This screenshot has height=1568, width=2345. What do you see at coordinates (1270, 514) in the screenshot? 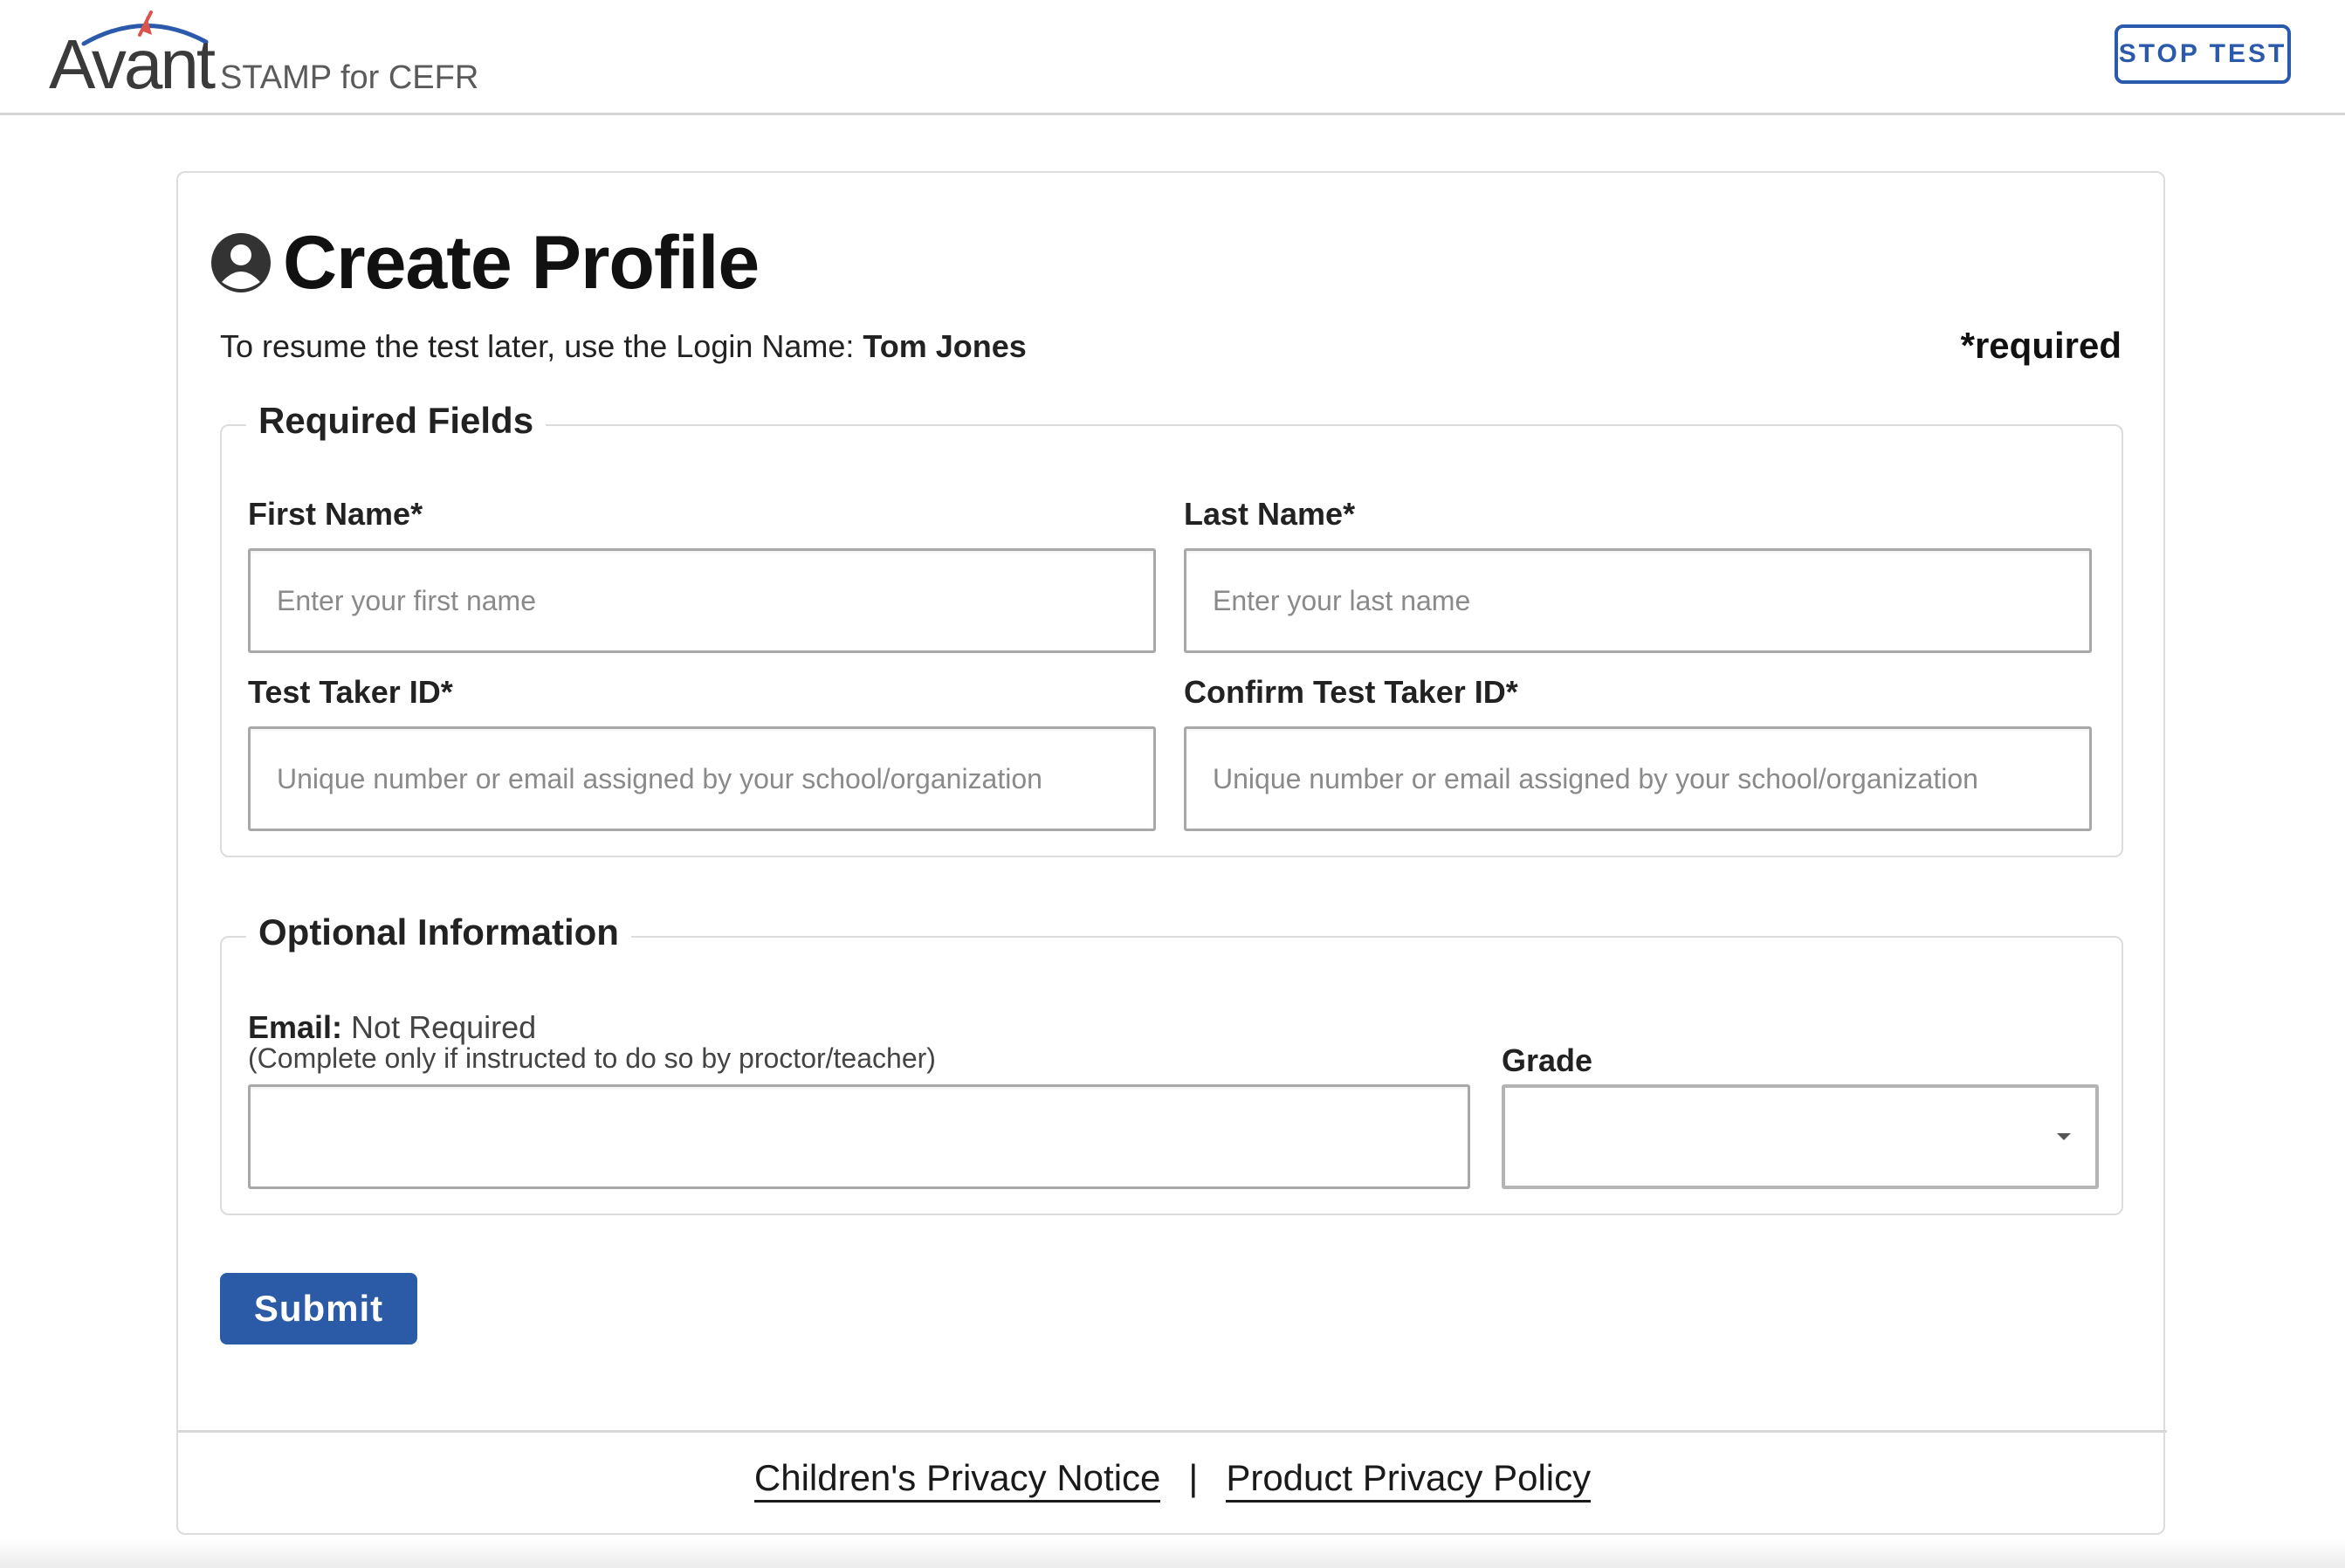
I see `last-name-label: Last Name*` at bounding box center [1270, 514].